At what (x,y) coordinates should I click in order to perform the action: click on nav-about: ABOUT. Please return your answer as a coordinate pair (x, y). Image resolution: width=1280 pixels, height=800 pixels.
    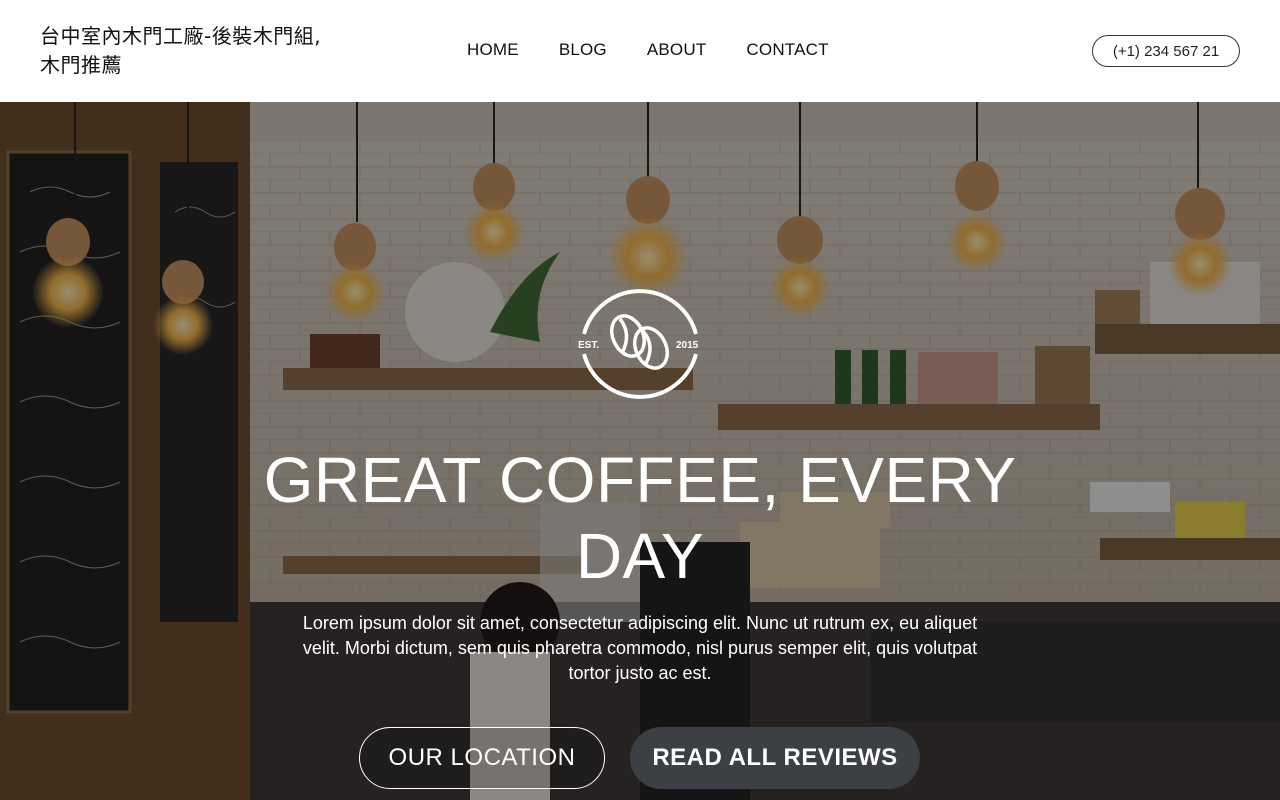
    Looking at the image, I should click on (677, 50).